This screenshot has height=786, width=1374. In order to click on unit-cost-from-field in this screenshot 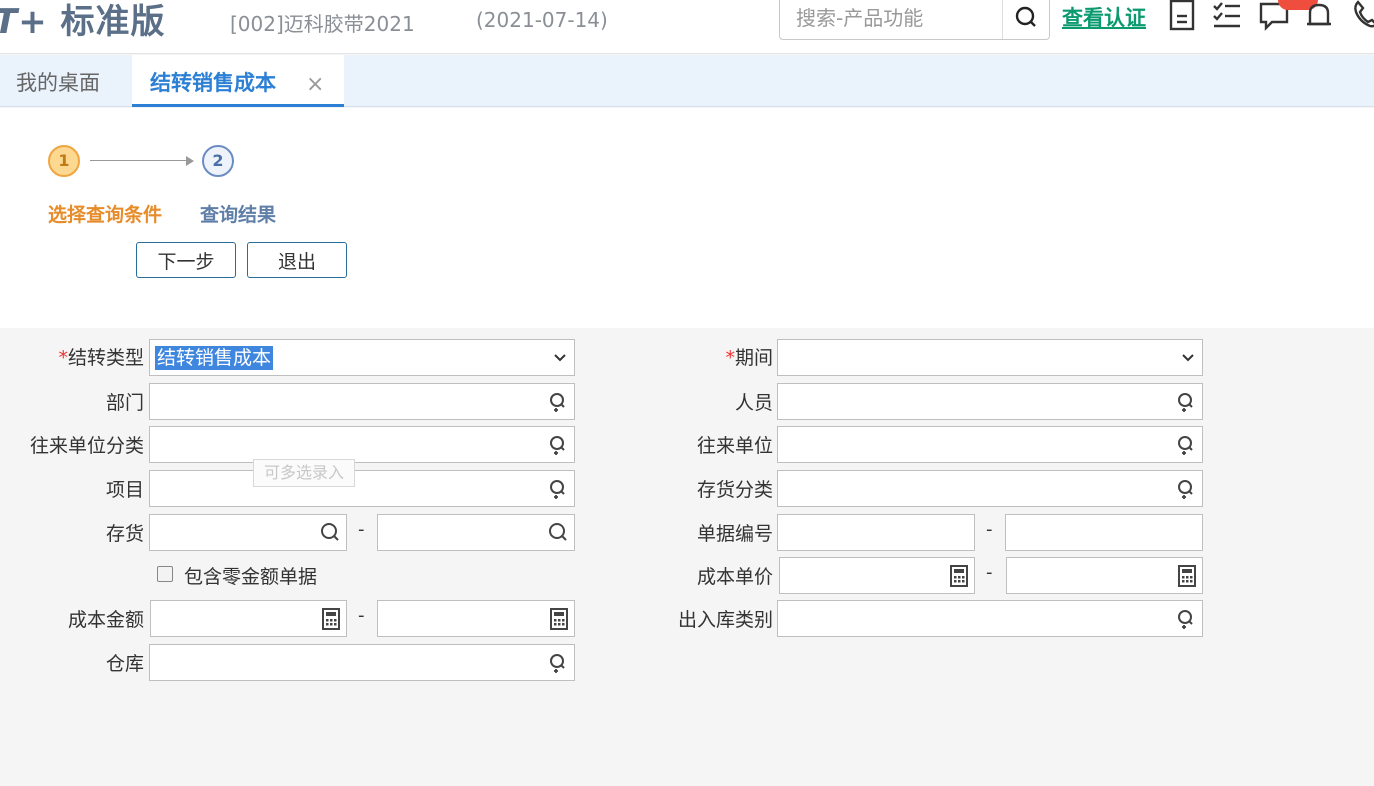, I will do `click(877, 575)`.